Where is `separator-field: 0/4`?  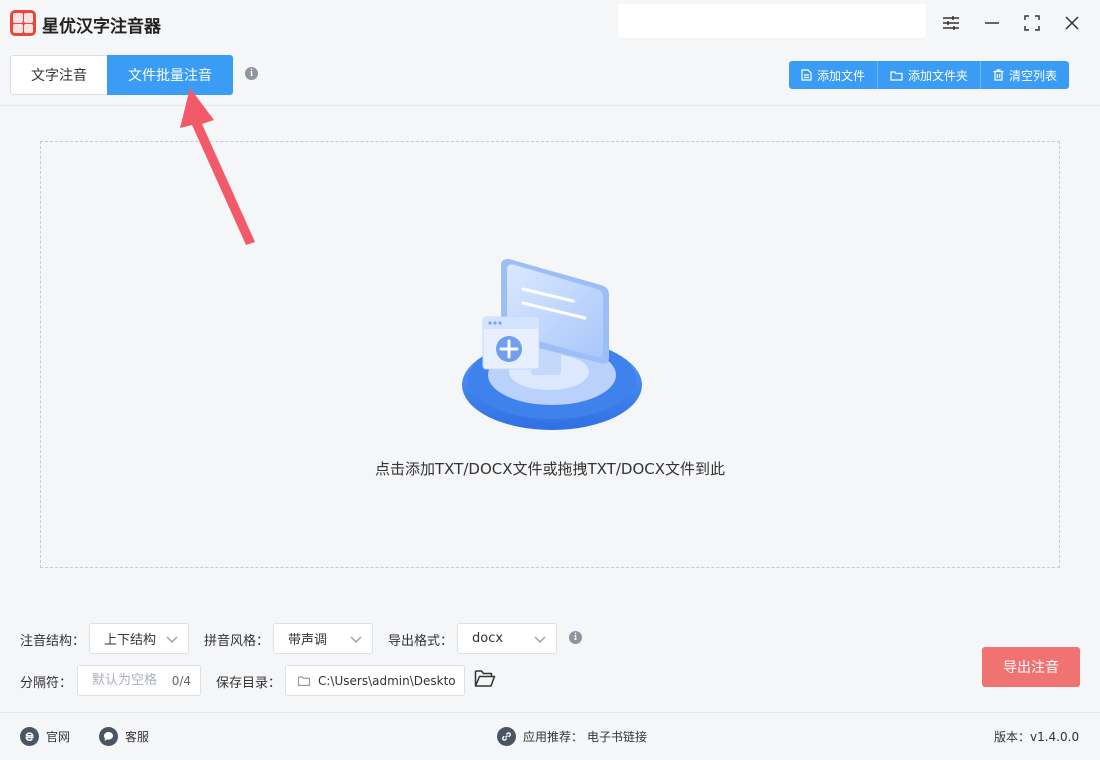 separator-field: 0/4 is located at coordinates (139, 680).